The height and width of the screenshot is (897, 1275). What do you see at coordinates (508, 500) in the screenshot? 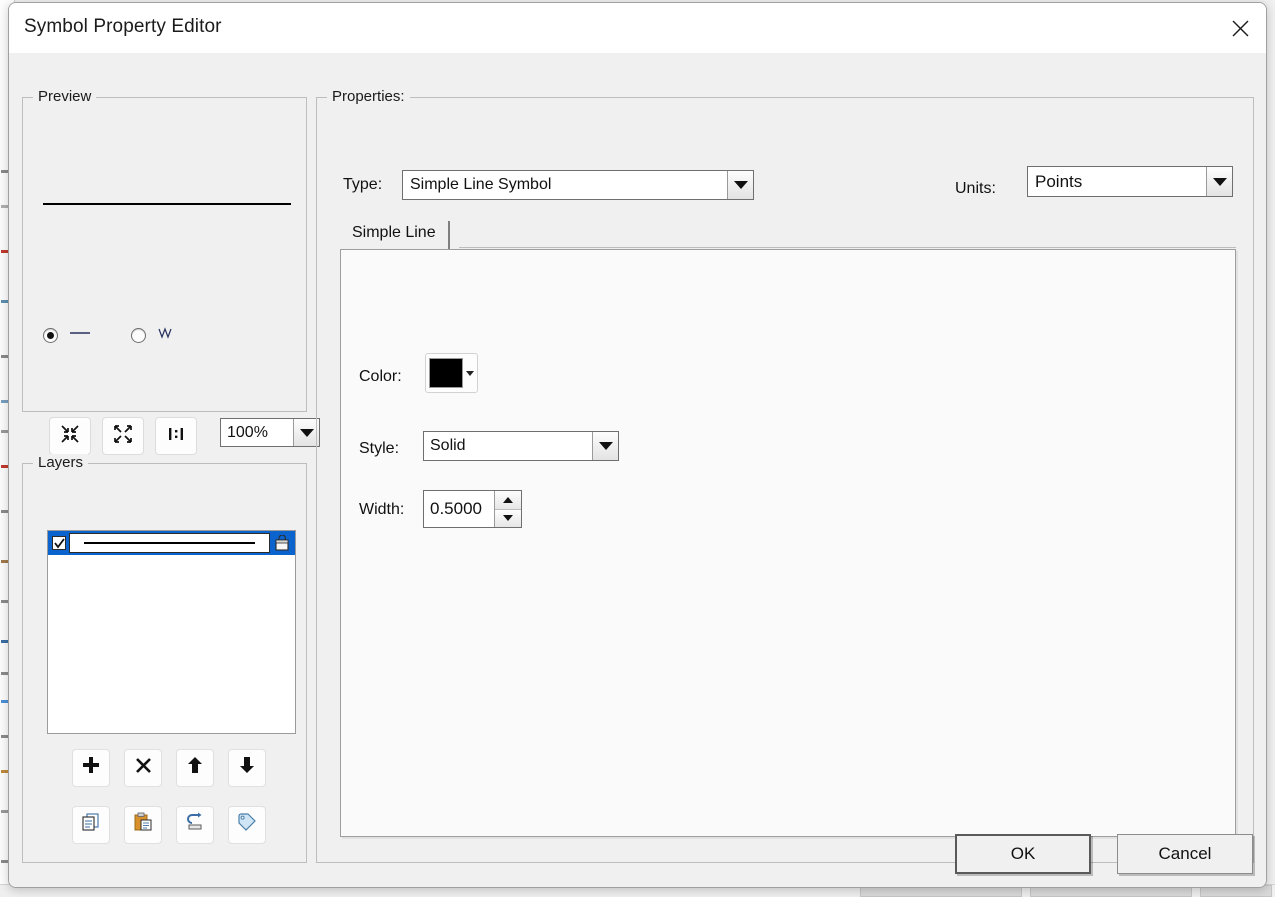
I see `width-increment-button` at bounding box center [508, 500].